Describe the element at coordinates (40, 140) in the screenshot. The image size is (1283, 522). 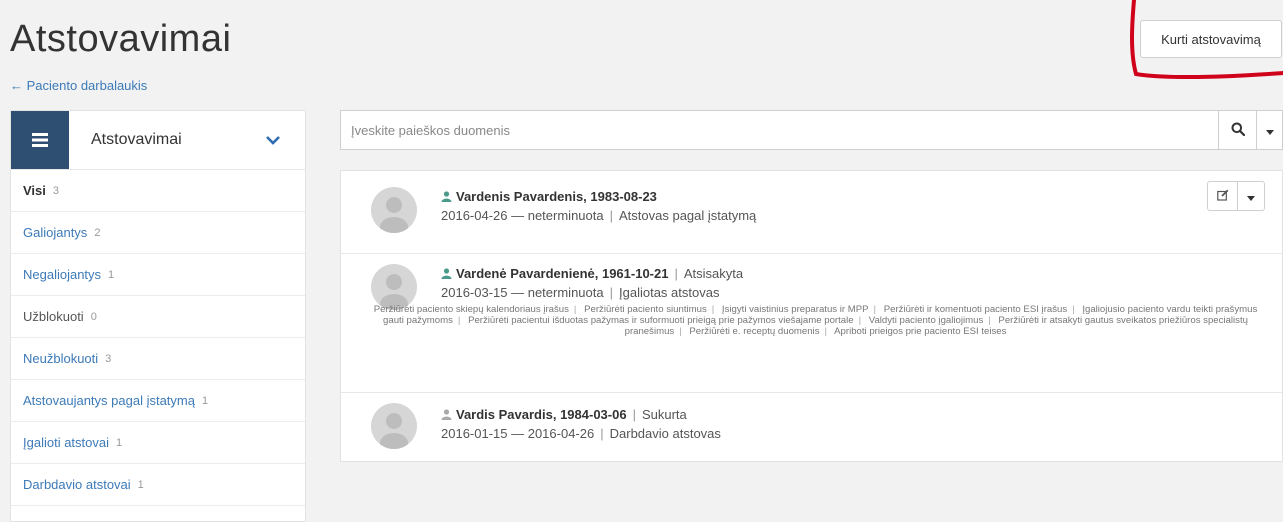
I see `list-icon` at that location.